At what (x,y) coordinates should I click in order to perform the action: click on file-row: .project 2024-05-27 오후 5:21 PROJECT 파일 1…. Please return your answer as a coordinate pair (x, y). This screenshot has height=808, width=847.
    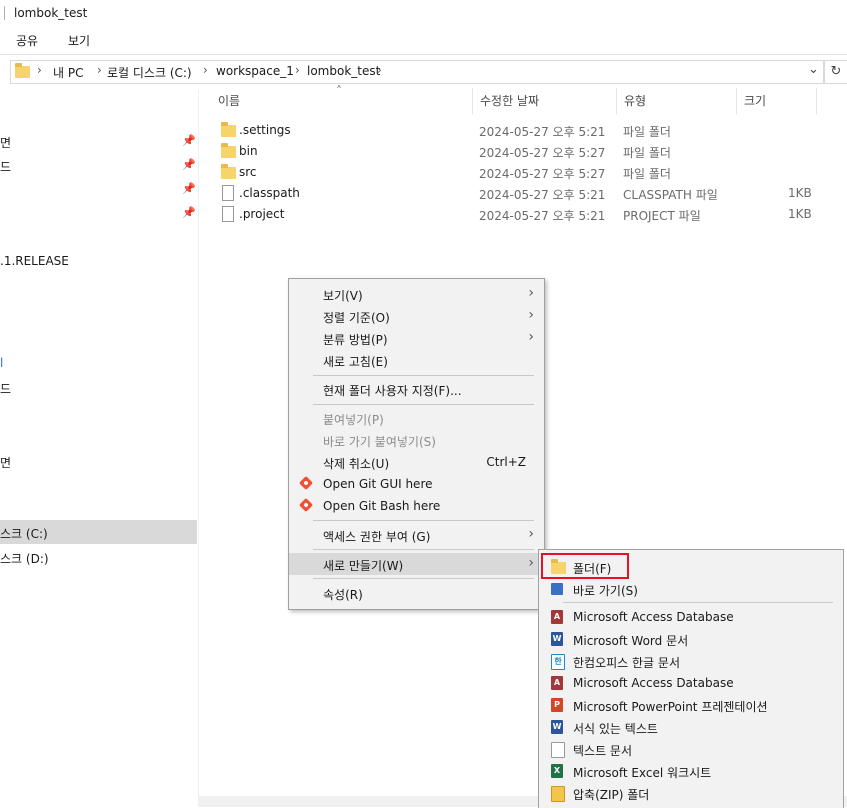
    Looking at the image, I should click on (519, 214).